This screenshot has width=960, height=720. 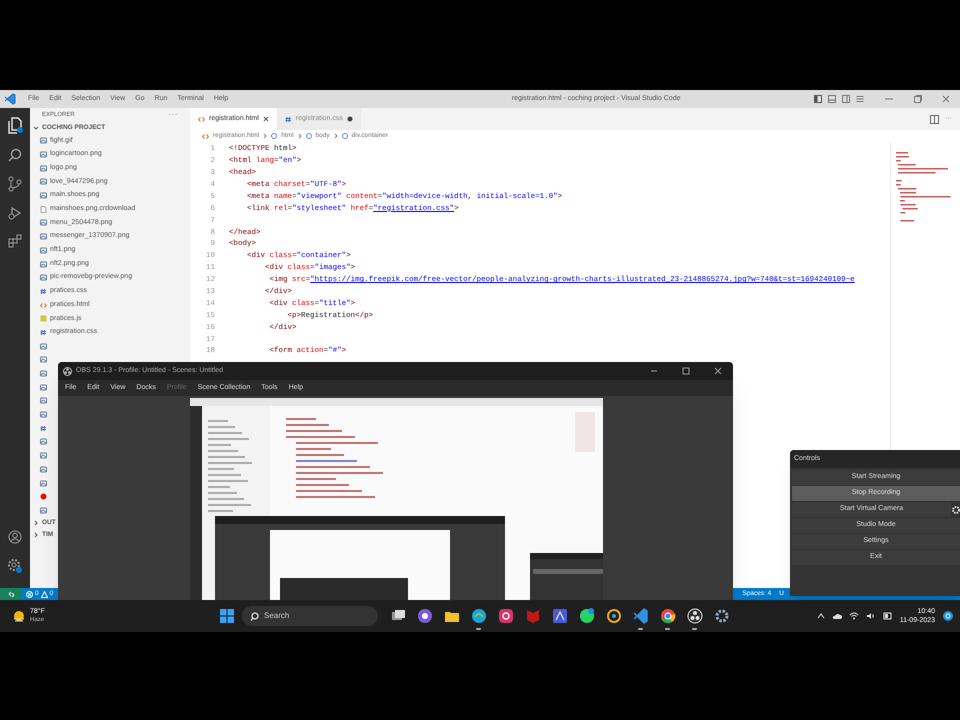 I want to click on battery-icon, so click(x=887, y=616).